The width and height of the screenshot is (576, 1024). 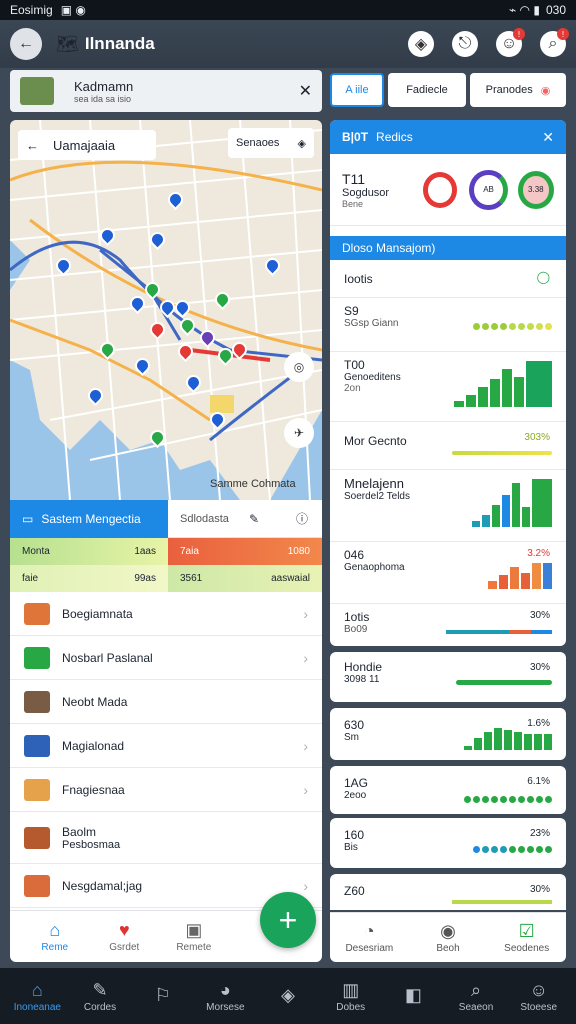 I want to click on stat-row: 046 Genaophoma 3.2%, so click(x=448, y=573).